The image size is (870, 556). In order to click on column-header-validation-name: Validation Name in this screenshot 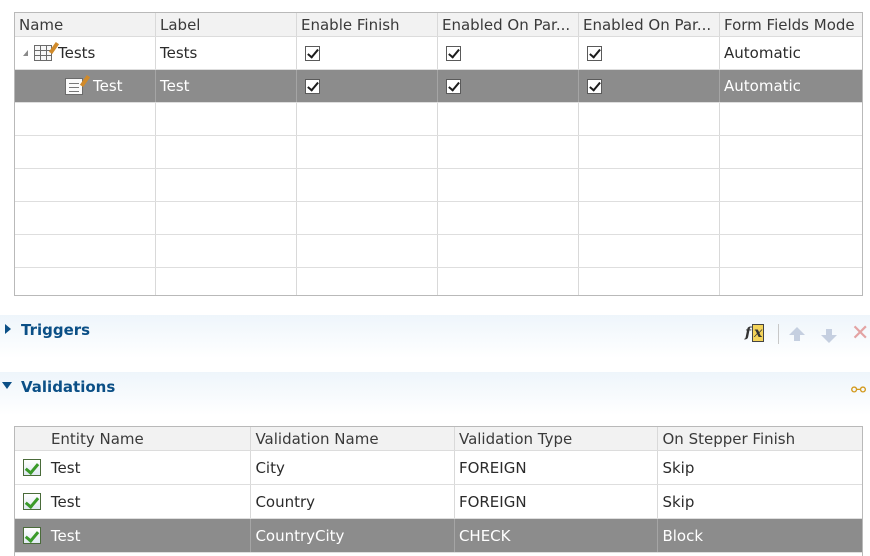, I will do `click(353, 438)`.